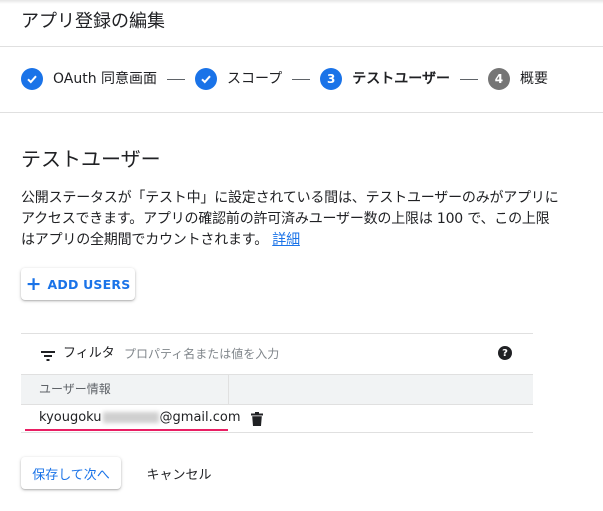 Image resolution: width=603 pixels, height=511 pixels. Describe the element at coordinates (206, 417) in the screenshot. I see `email-domain: gmail.com` at that location.